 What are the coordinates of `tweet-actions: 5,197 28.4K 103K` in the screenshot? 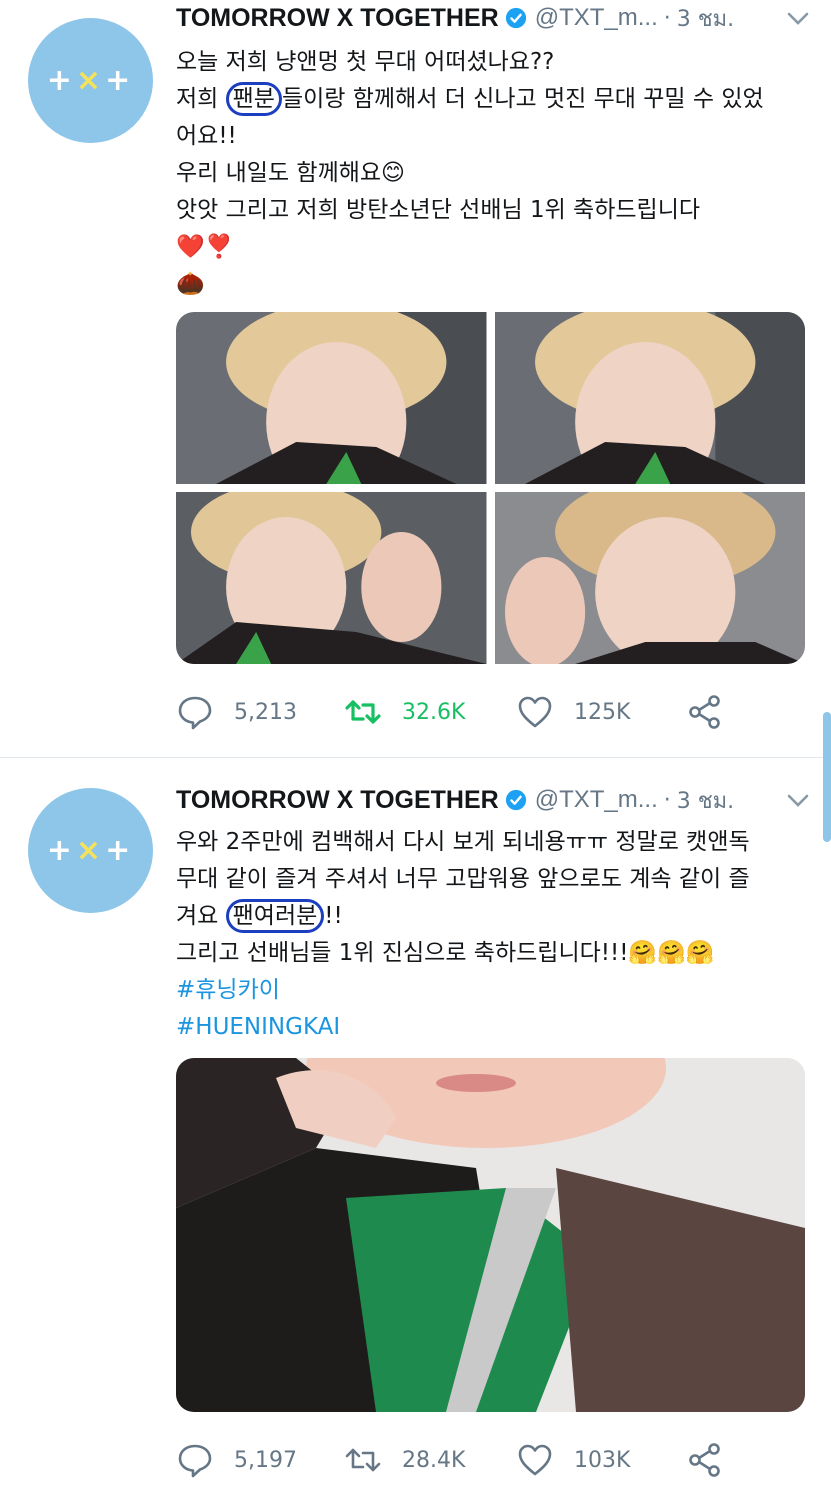 It's located at (456, 1460).